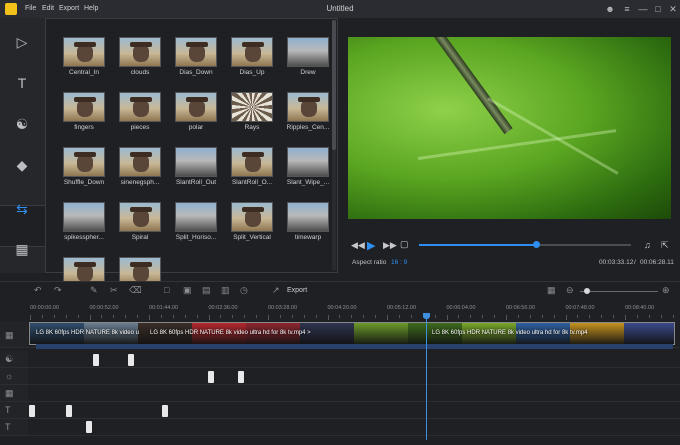  Describe the element at coordinates (84, 182) in the screenshot. I see `transition-label: Shuffle_Down` at that location.